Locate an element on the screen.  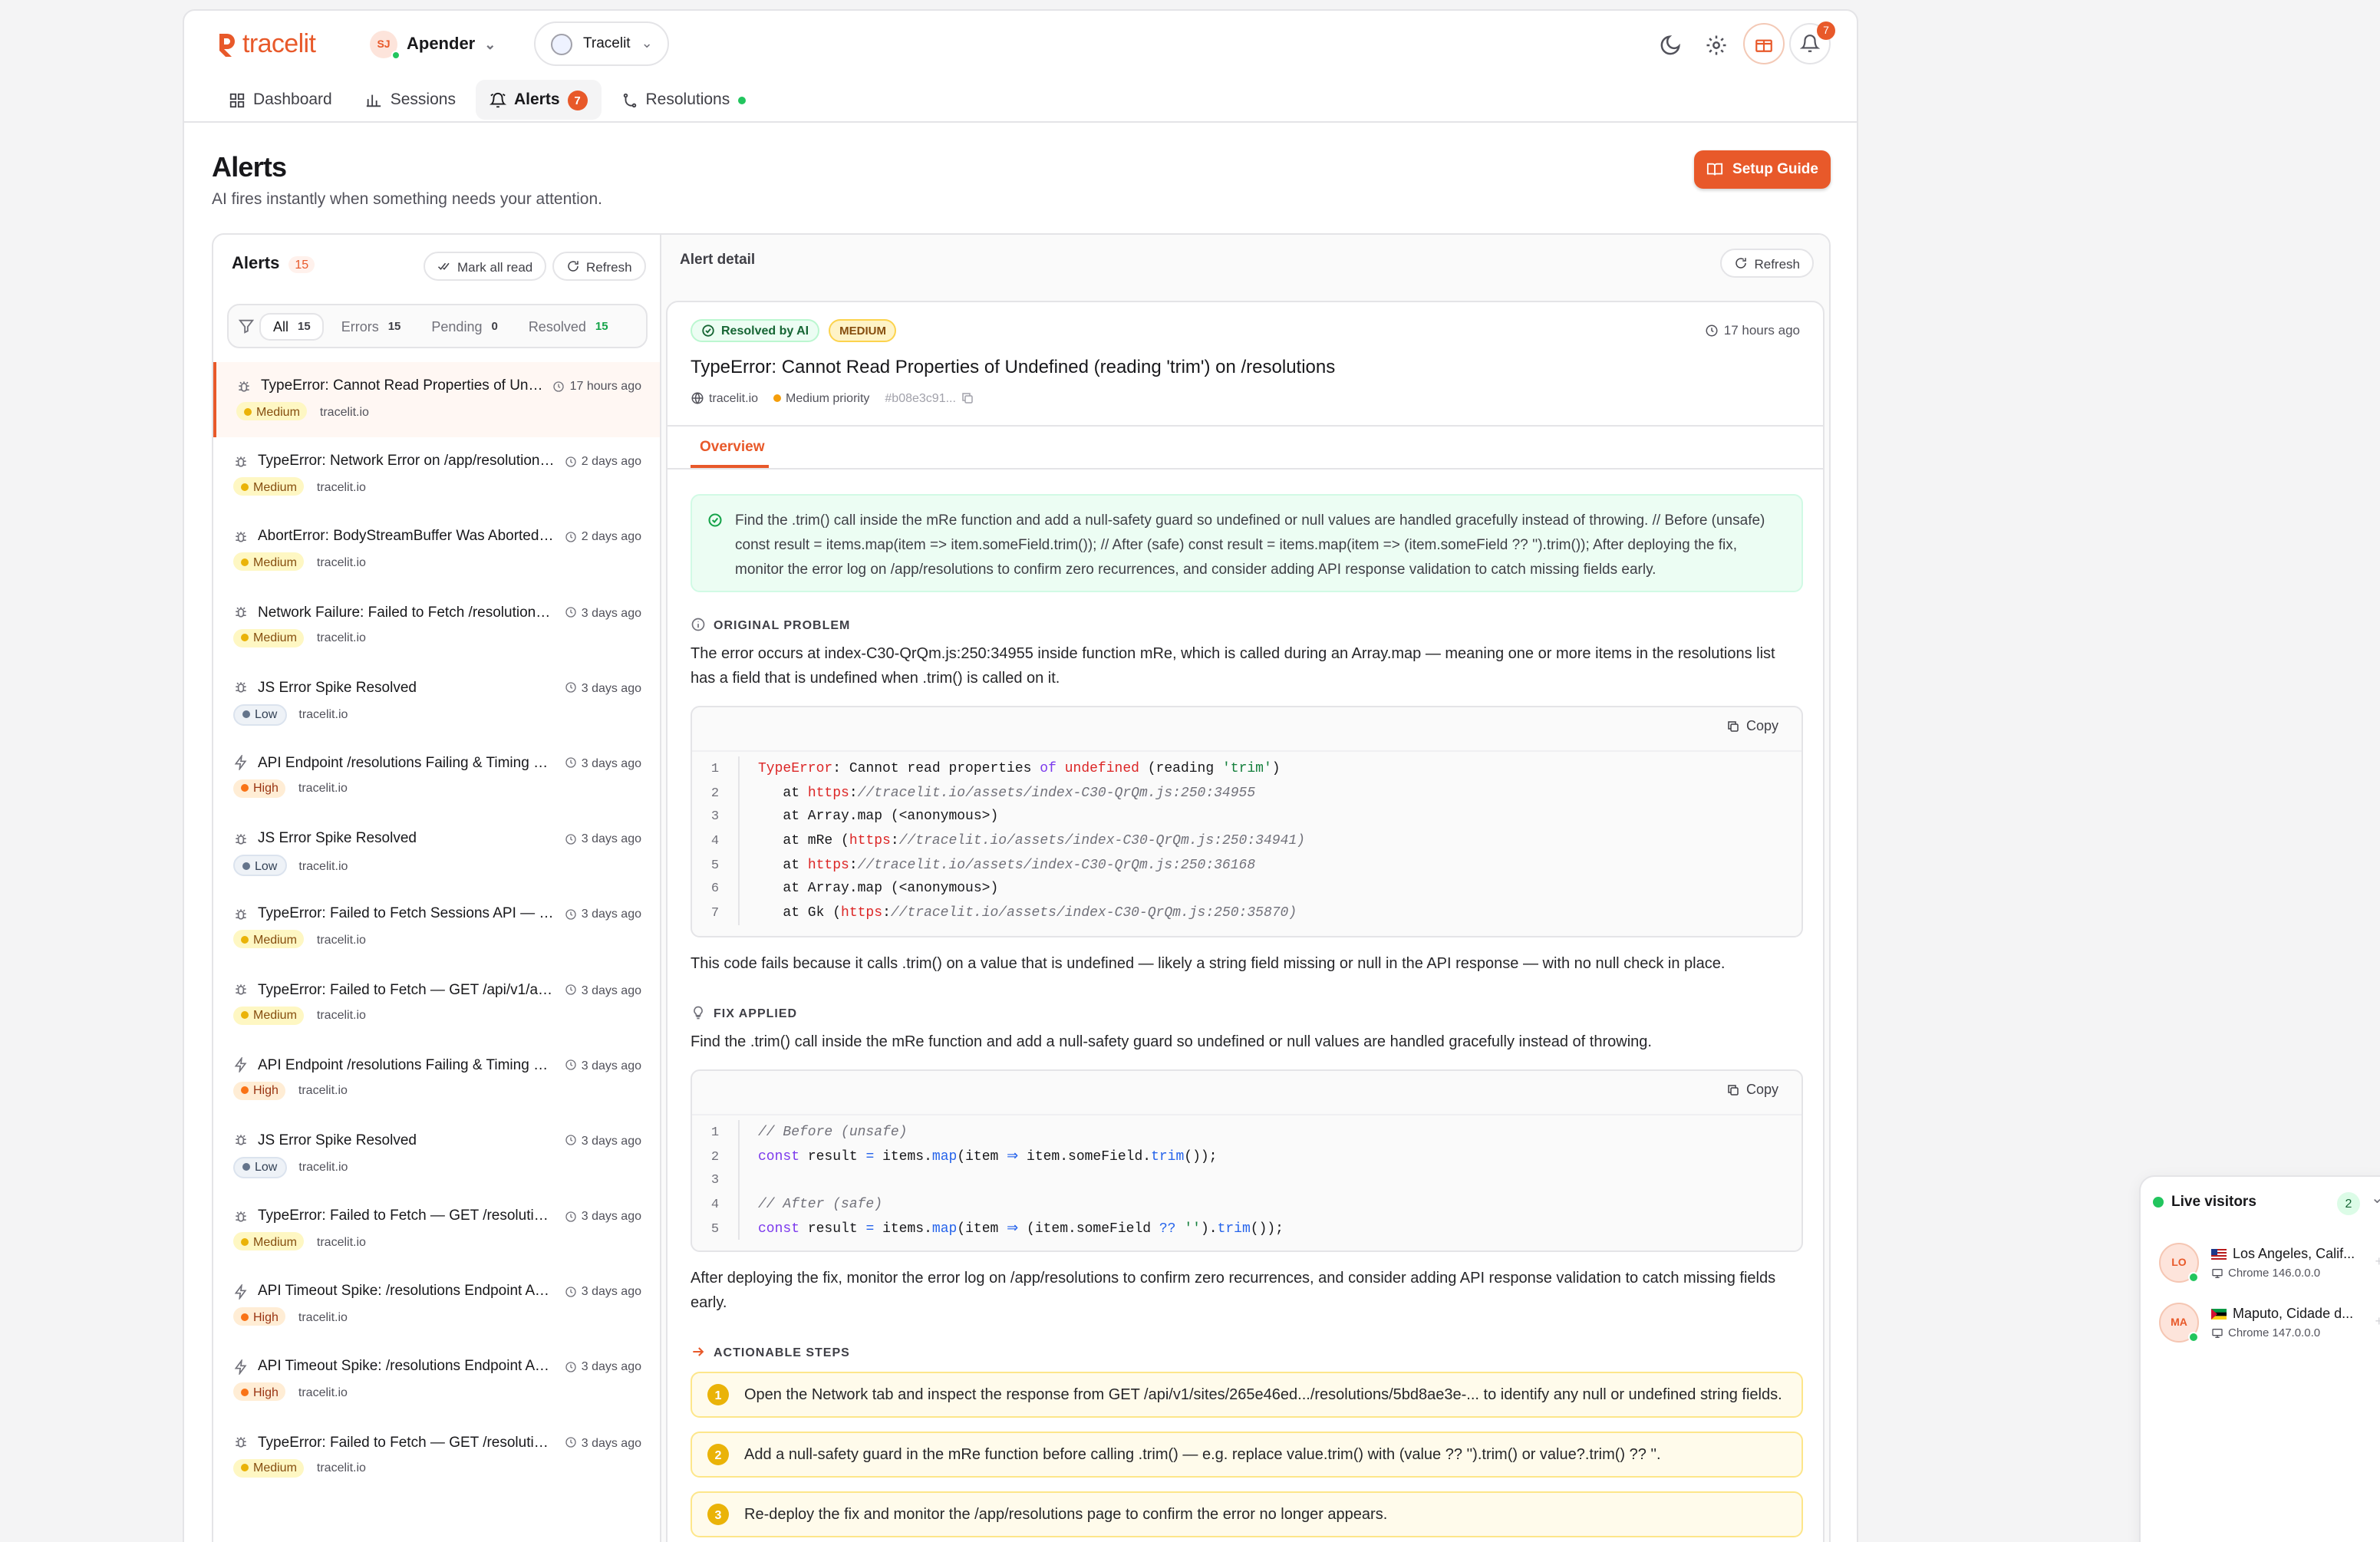
line-number: 5 is located at coordinates (715, 1229).